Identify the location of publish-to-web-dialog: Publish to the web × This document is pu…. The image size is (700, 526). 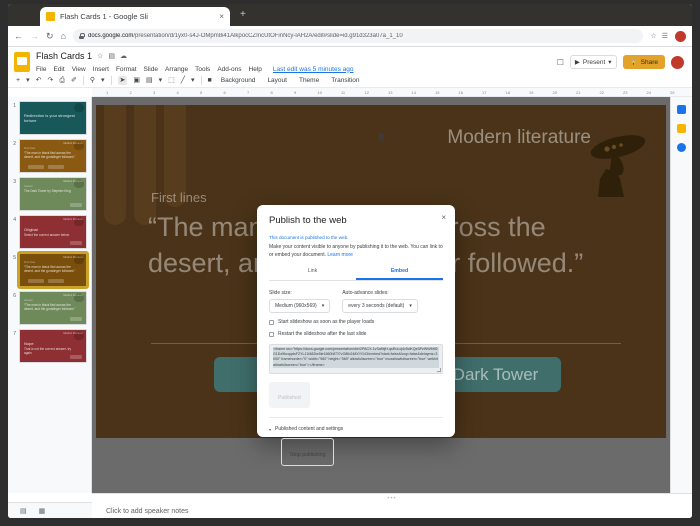
(356, 335).